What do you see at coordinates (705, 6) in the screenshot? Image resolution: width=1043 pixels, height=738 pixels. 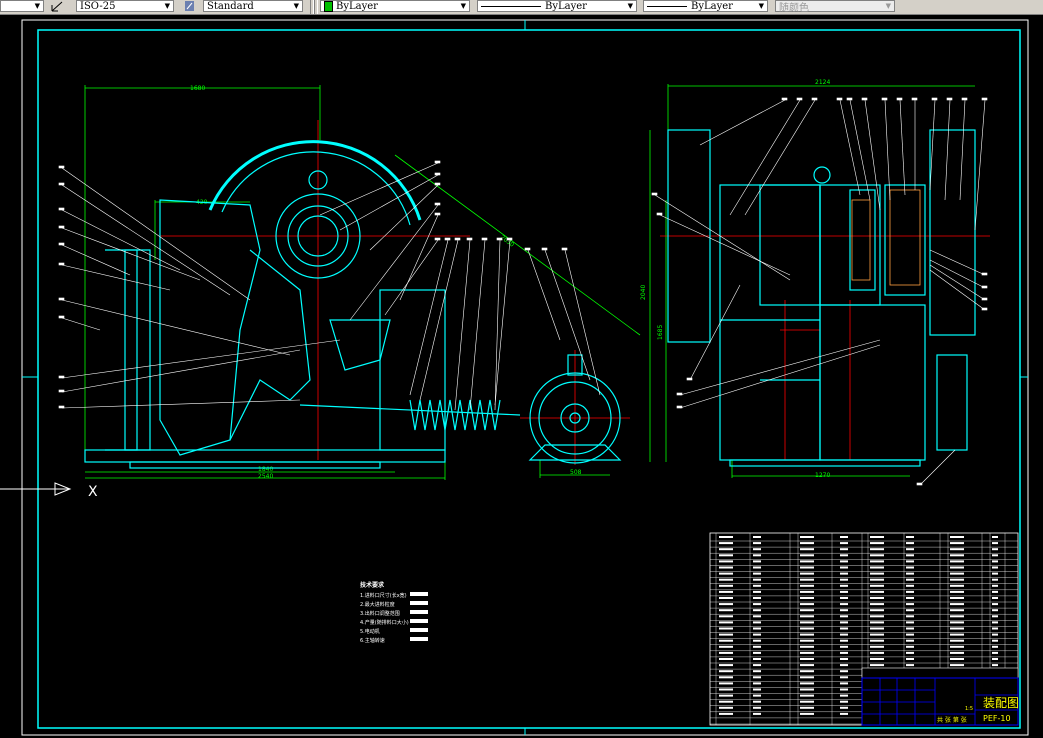 I see `lineweight-combo: ByLayer ▼` at bounding box center [705, 6].